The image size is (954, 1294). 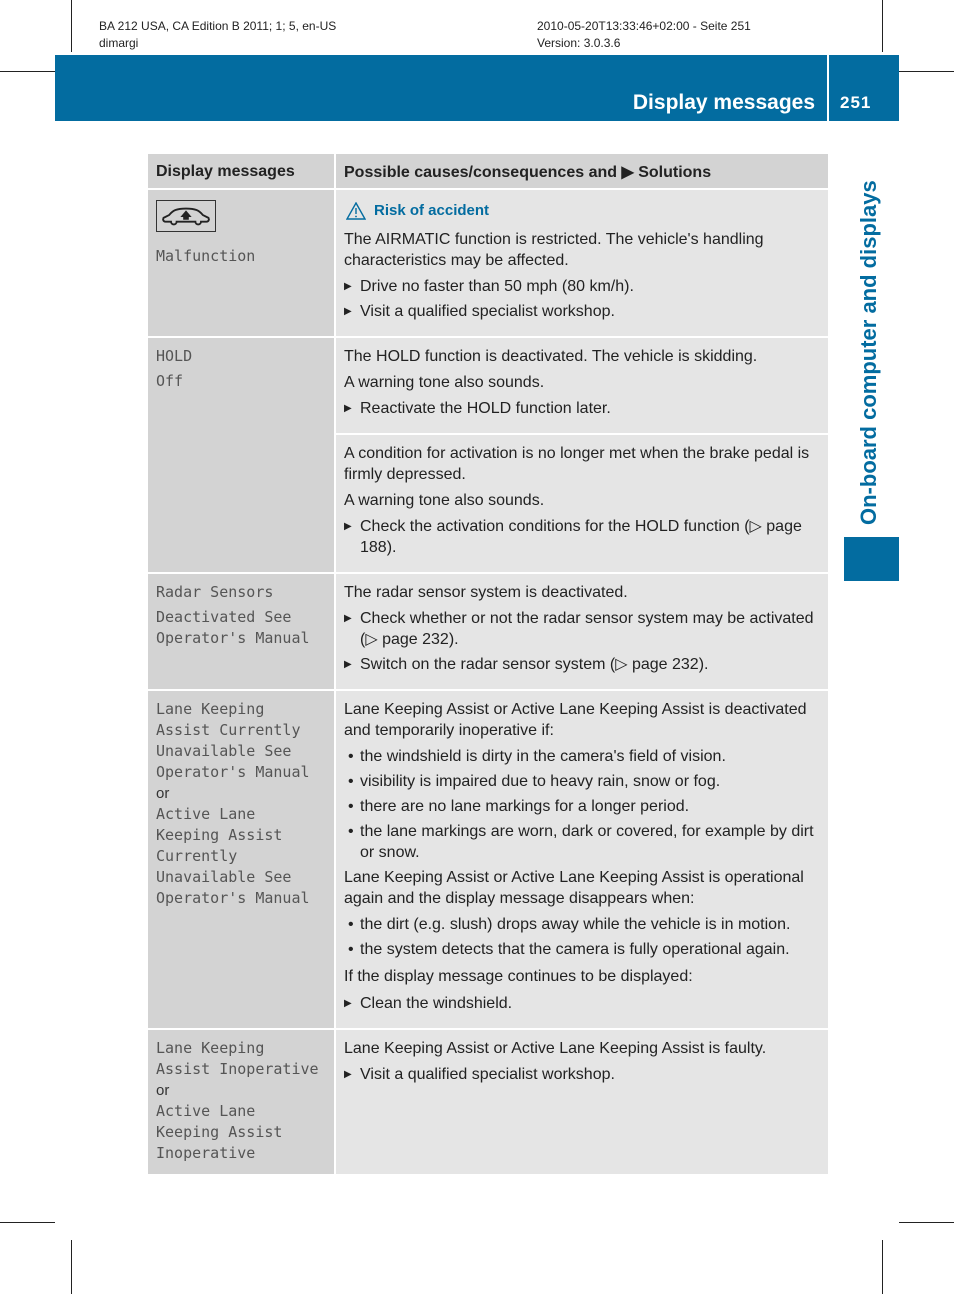 What do you see at coordinates (644, 26) in the screenshot?
I see `meta-timestamp: 2010-05-20T13:33:46+02:00 - Seite 251` at bounding box center [644, 26].